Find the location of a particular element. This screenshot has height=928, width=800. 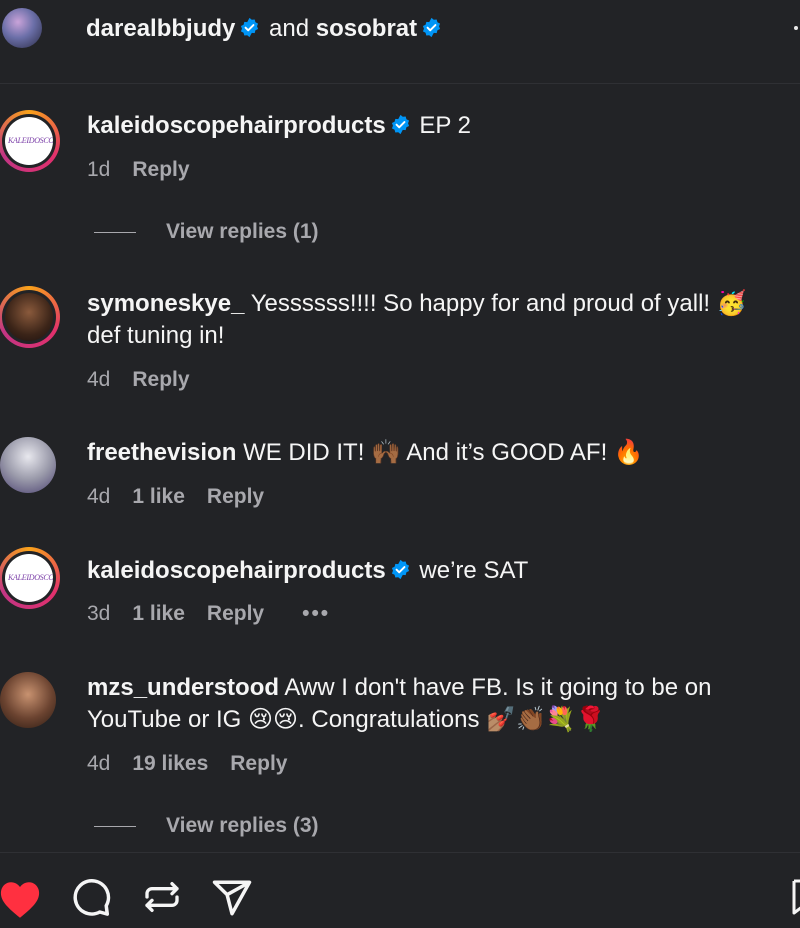

comment-age: 3d is located at coordinates (99, 613).